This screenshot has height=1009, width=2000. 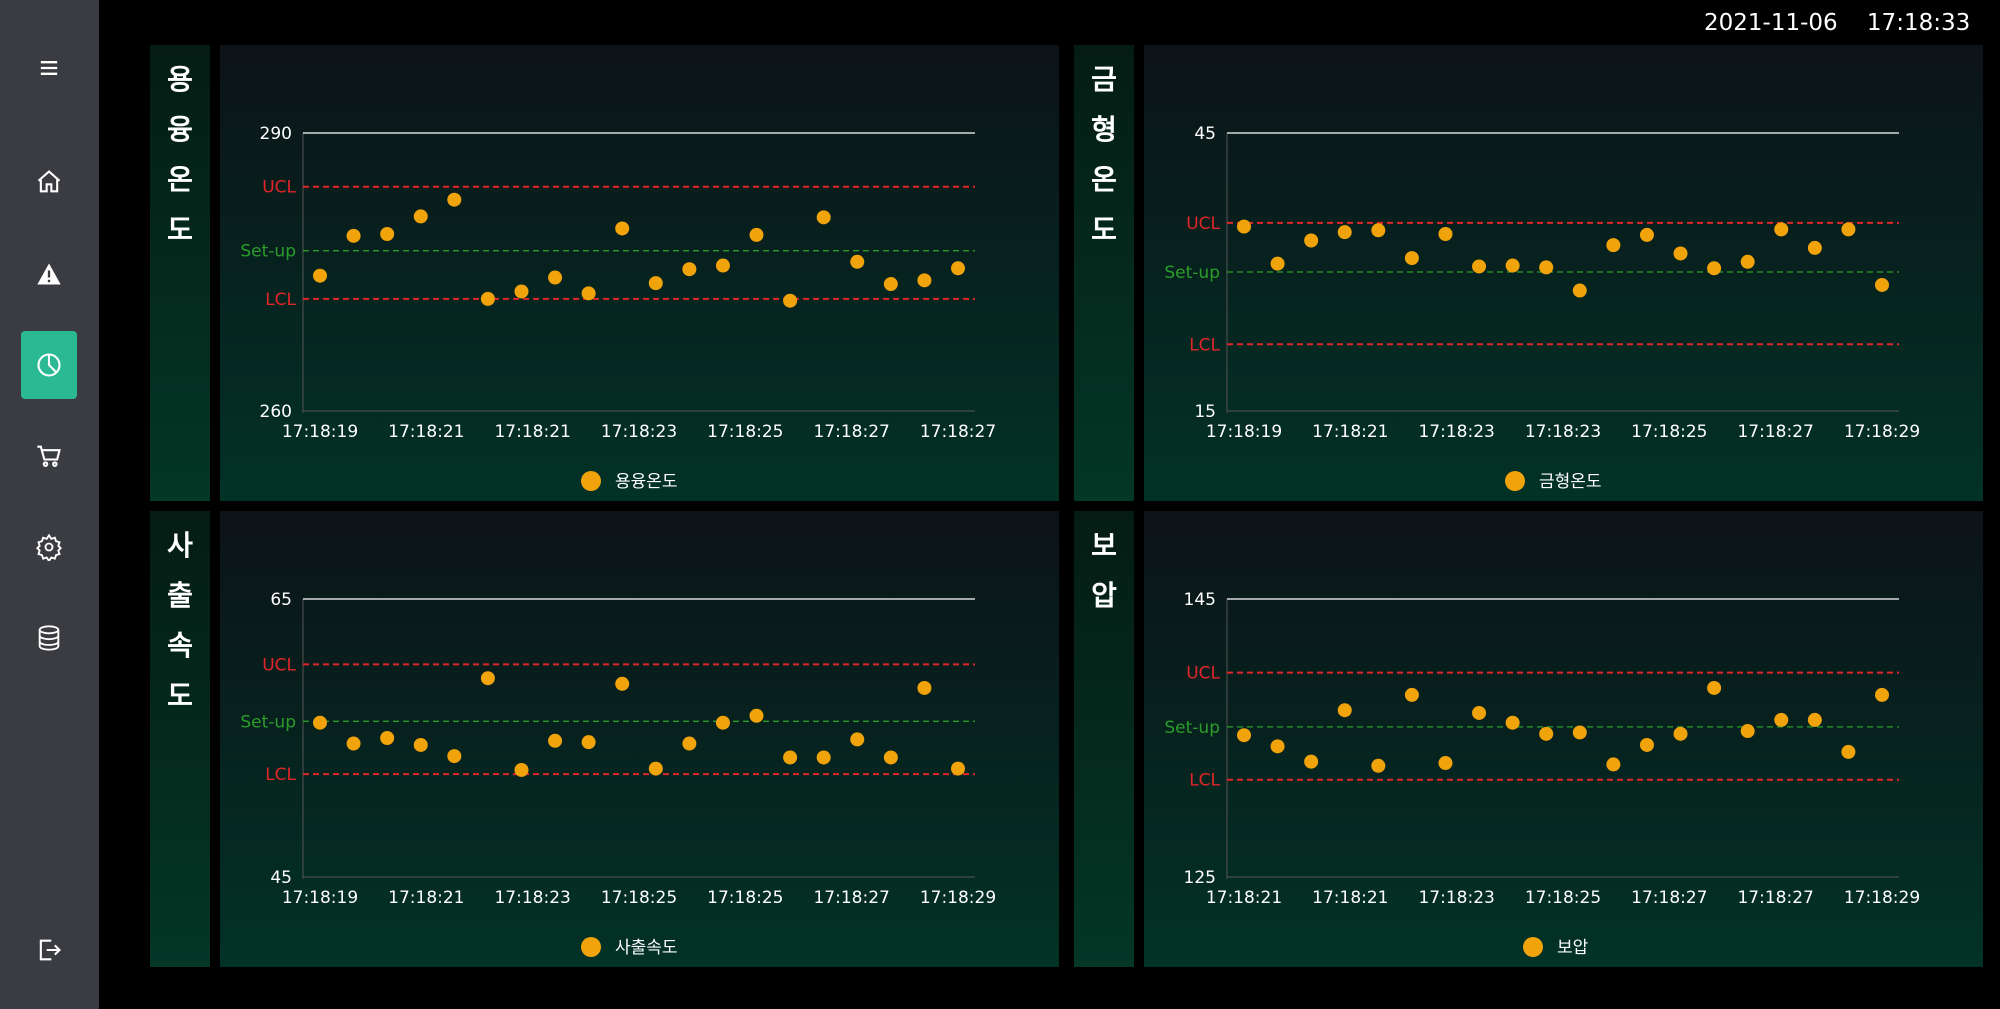 What do you see at coordinates (1104, 739) in the screenshot?
I see `holding-pressure-label-box: 보압` at bounding box center [1104, 739].